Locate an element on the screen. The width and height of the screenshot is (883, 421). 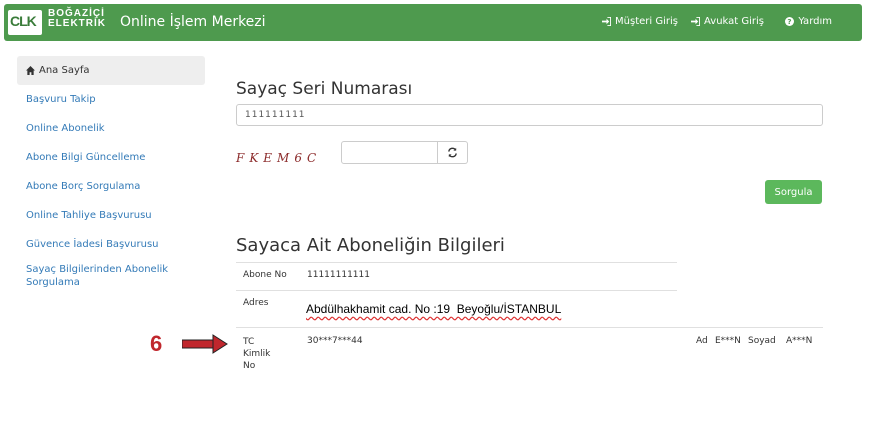
sidebar-item-label: Başvuru Takip is located at coordinates (61, 99).